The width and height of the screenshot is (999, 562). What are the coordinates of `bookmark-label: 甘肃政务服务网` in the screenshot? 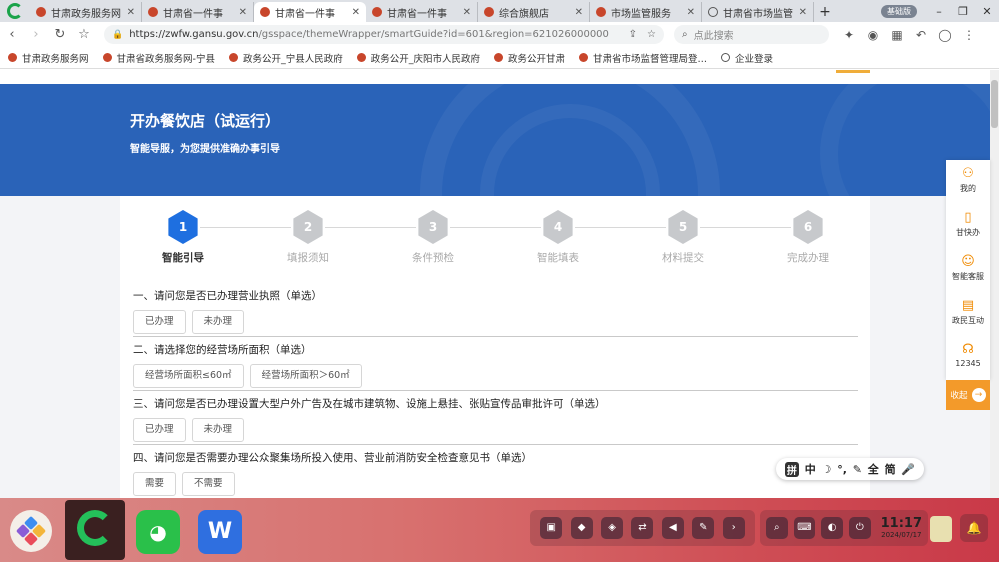 It's located at (55, 59).